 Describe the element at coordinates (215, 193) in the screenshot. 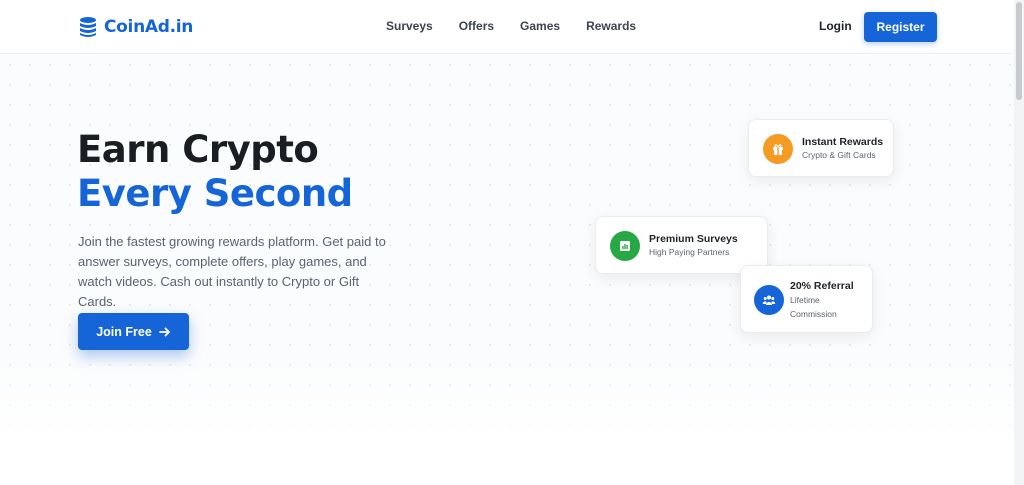

I see `hero-headline-line2: Every Second` at that location.